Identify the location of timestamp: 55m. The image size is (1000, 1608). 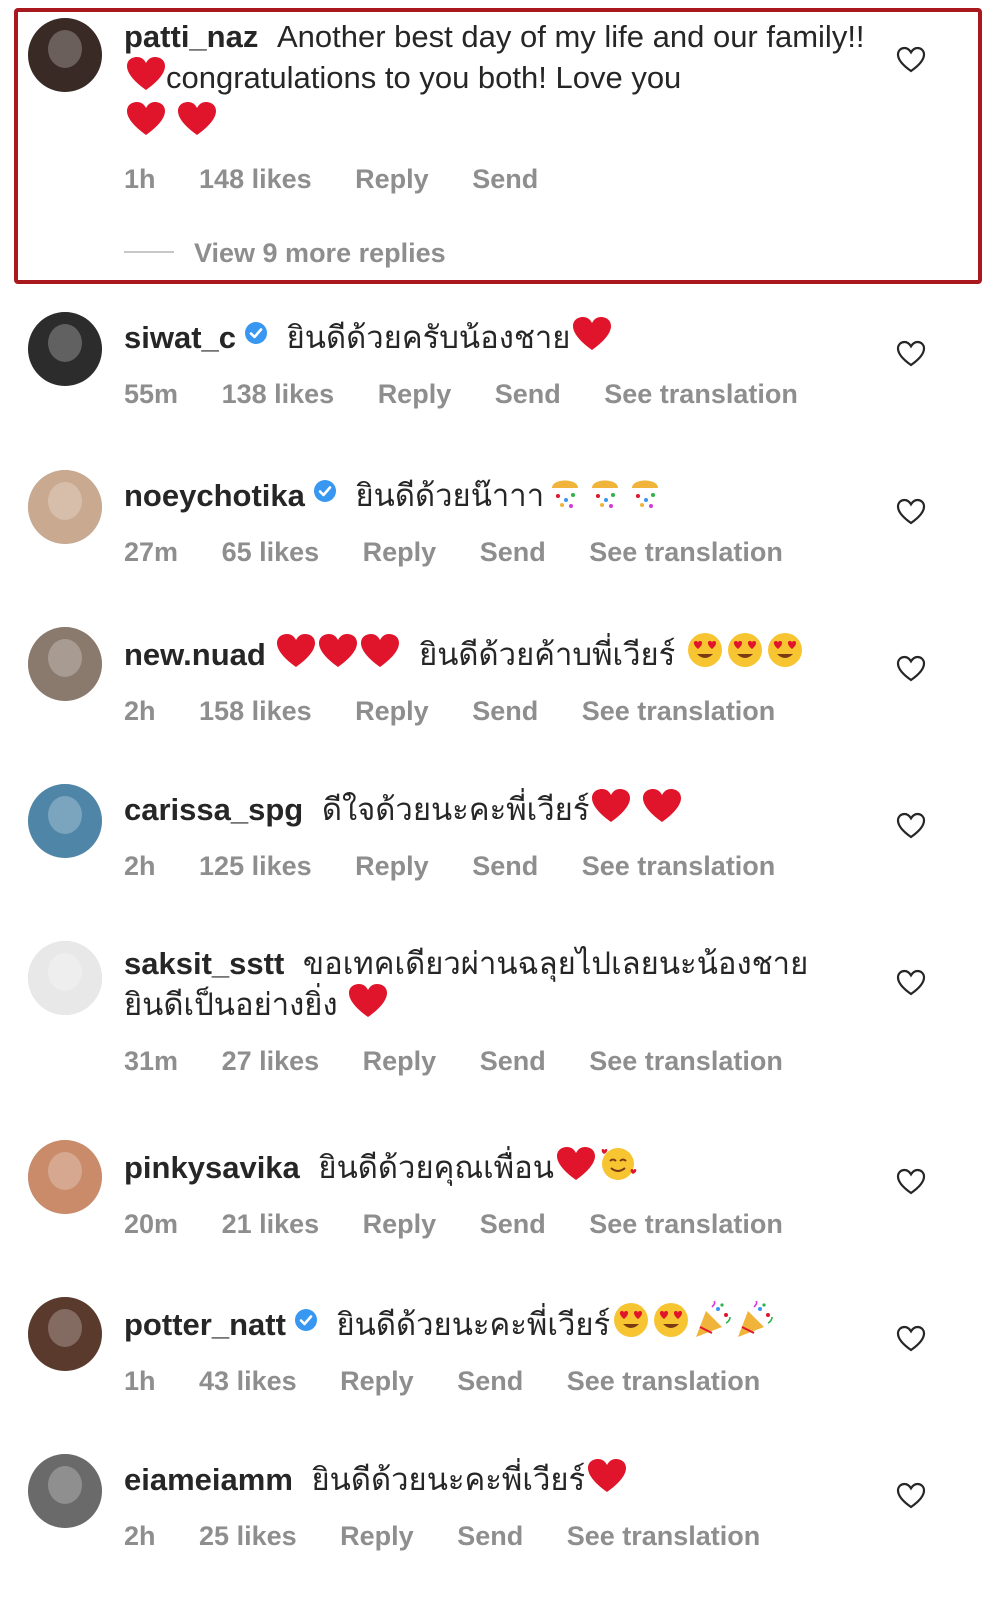
(151, 394).